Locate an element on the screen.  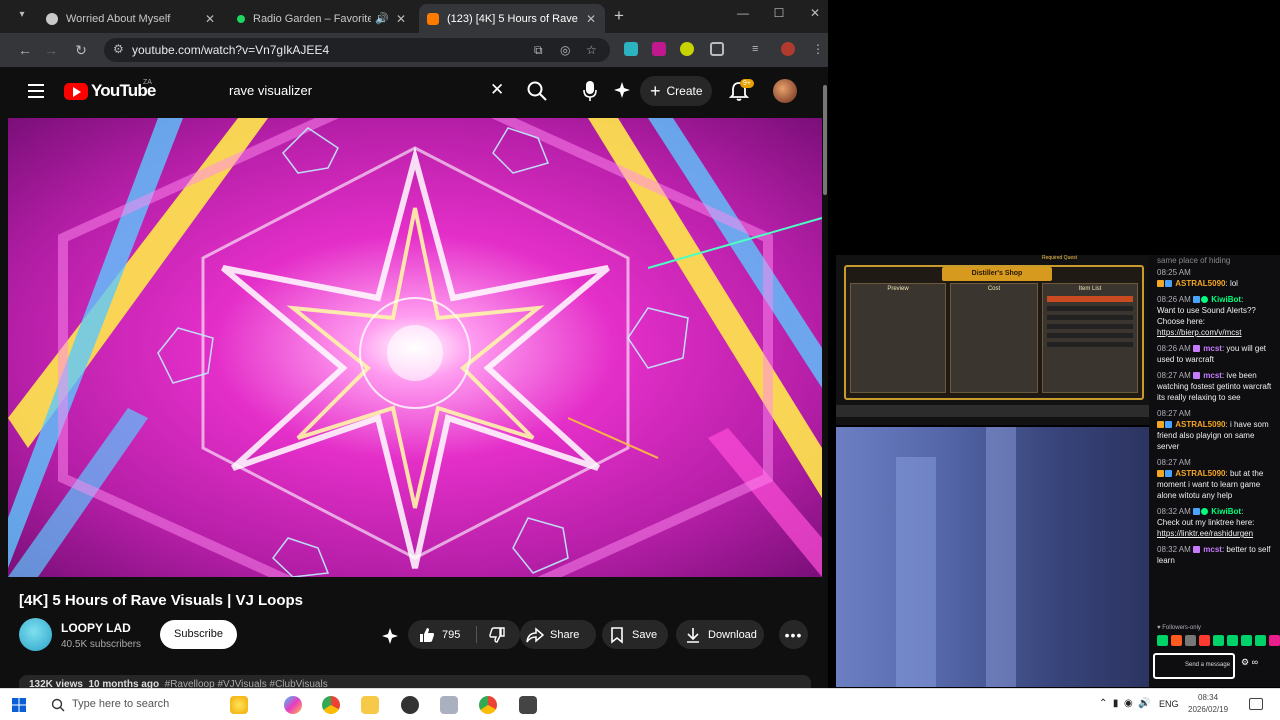
taskbar-chrome-icon is located at coordinates (331, 705).